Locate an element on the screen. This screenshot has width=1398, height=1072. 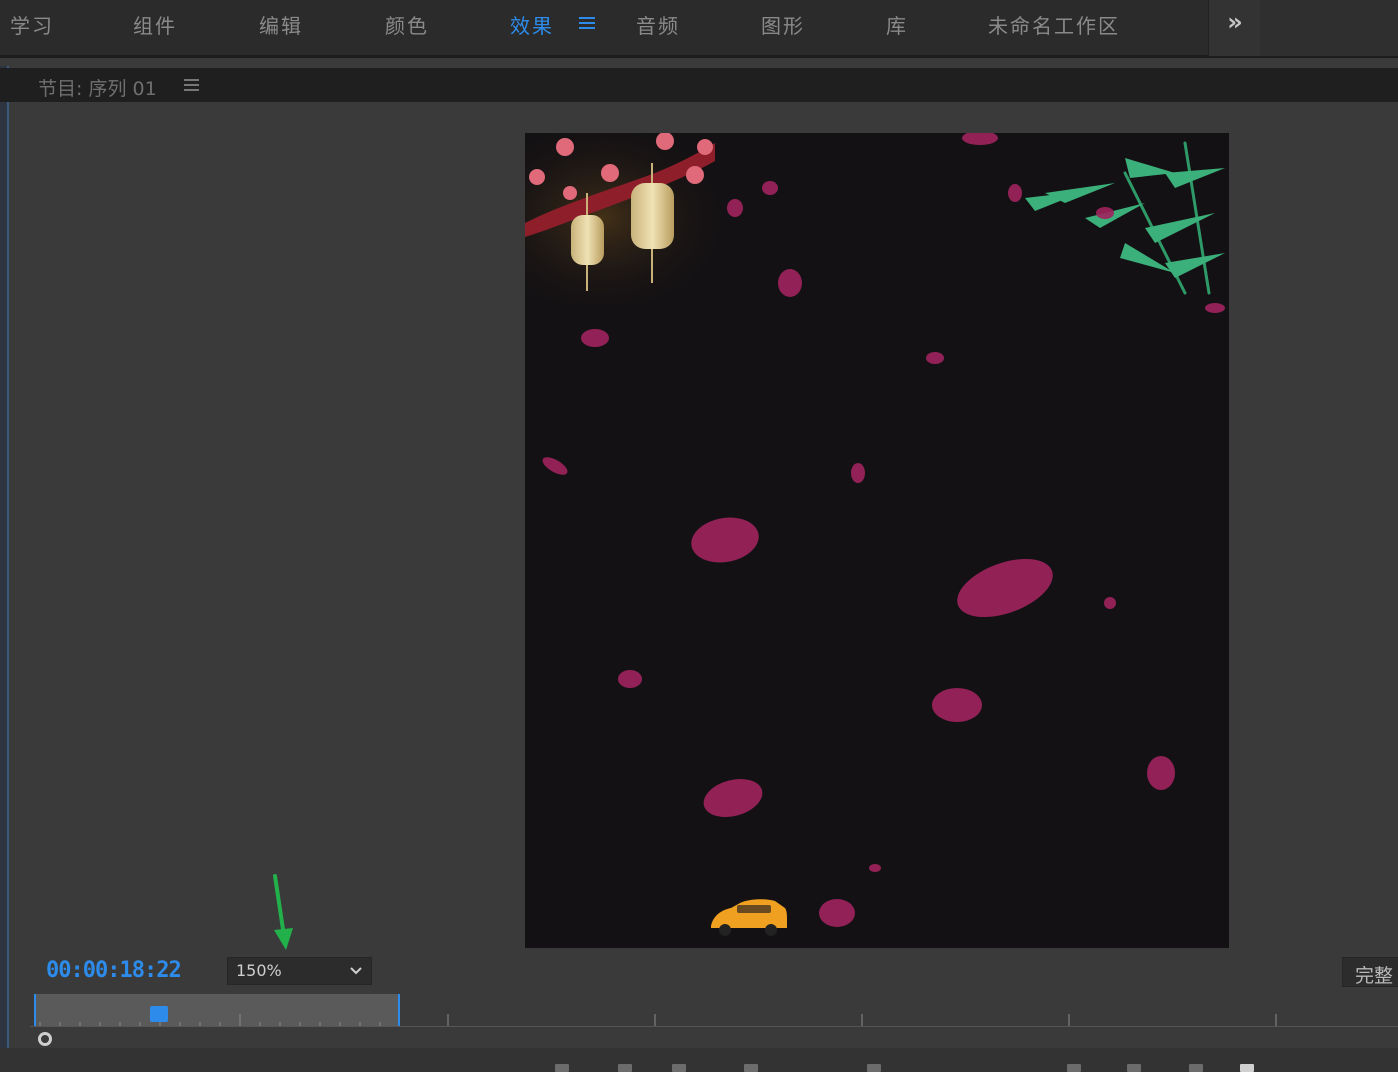
workspace-tab-audio: 音频 is located at coordinates (658, 24).